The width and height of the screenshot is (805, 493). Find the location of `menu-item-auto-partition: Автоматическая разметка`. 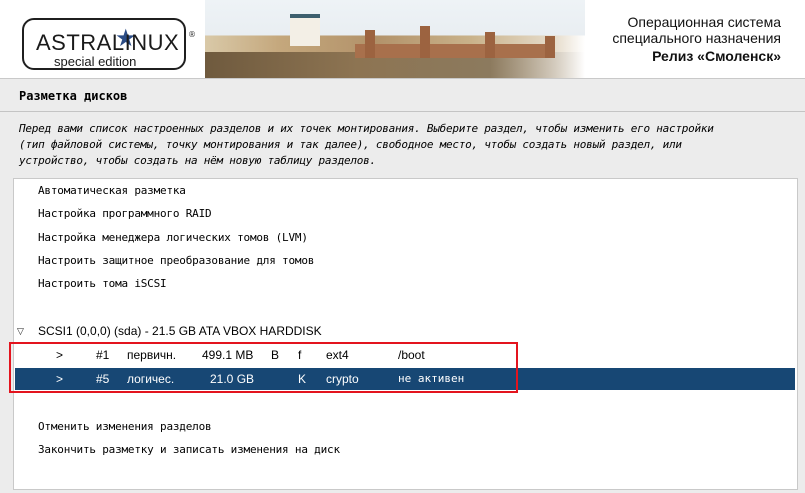

menu-item-auto-partition: Автоматическая разметка is located at coordinates (112, 190).